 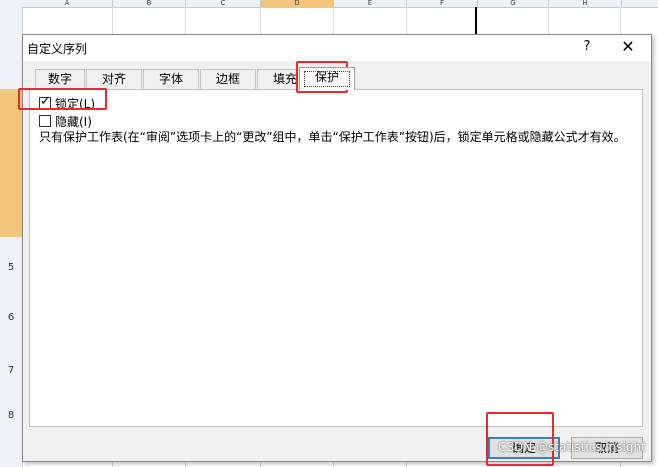 What do you see at coordinates (228, 79) in the screenshot?
I see `tab-border: 边框` at bounding box center [228, 79].